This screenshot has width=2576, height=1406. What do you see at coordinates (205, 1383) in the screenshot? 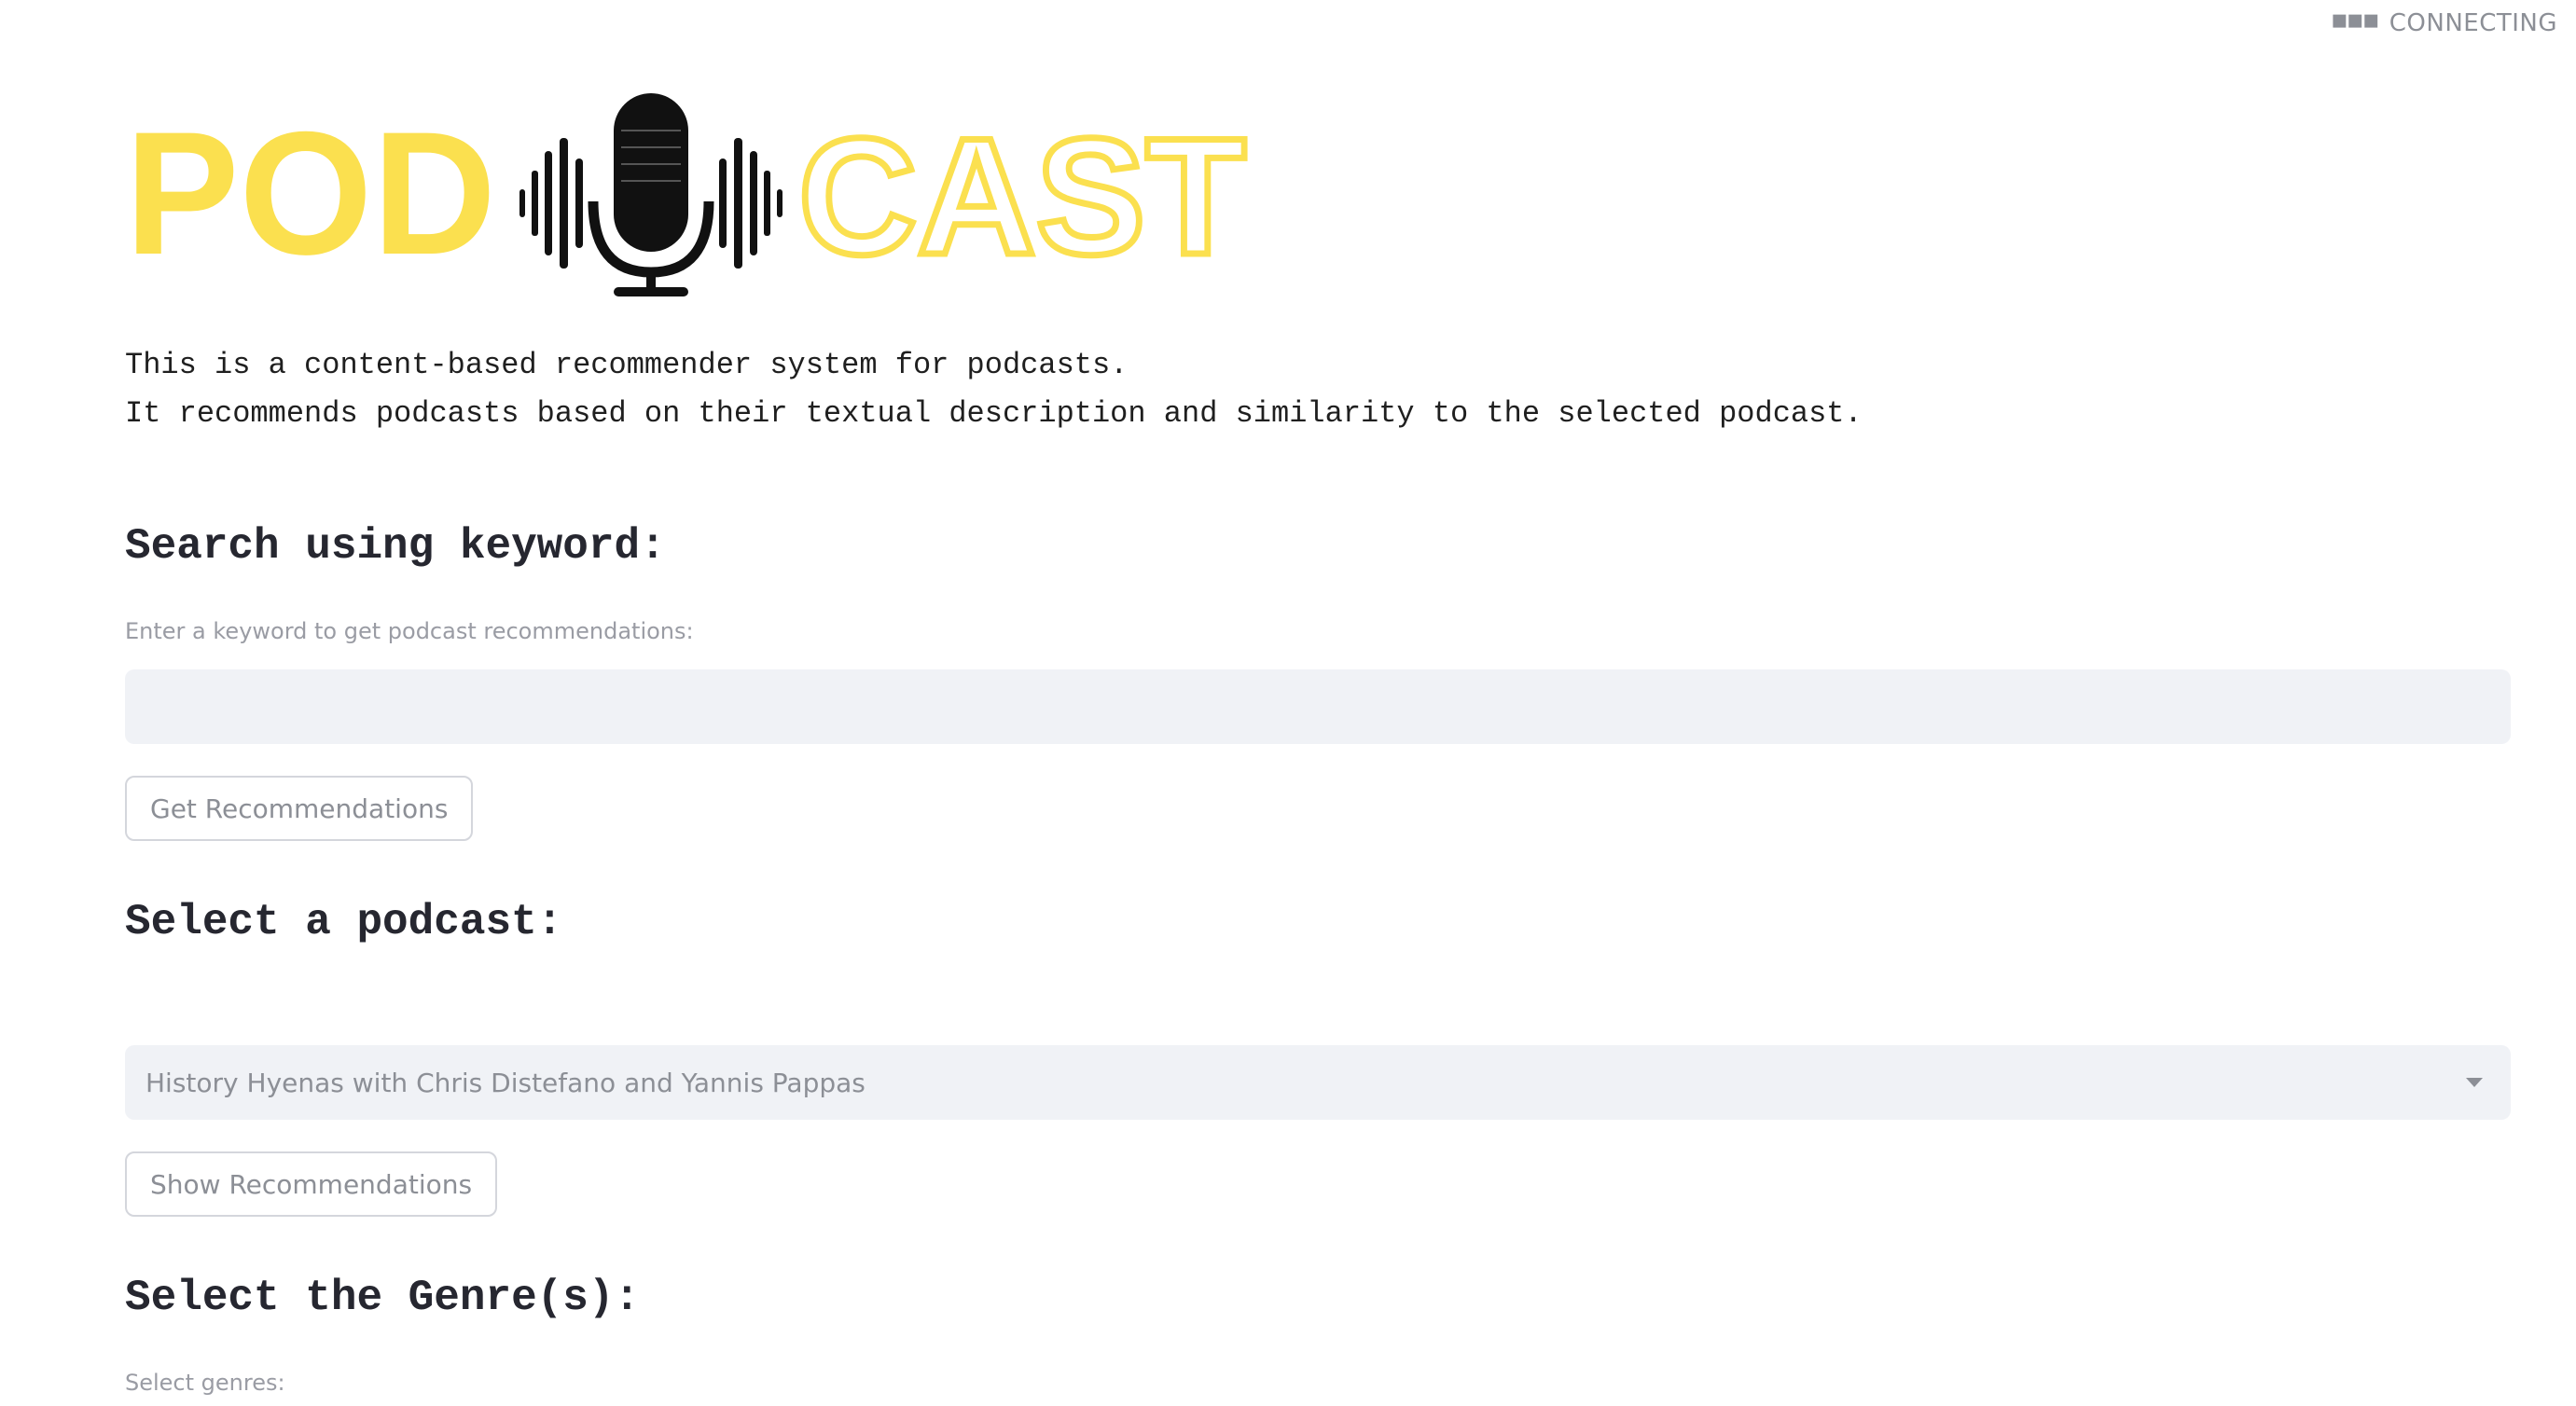
I see `genre-select-label: Select genres:` at bounding box center [205, 1383].